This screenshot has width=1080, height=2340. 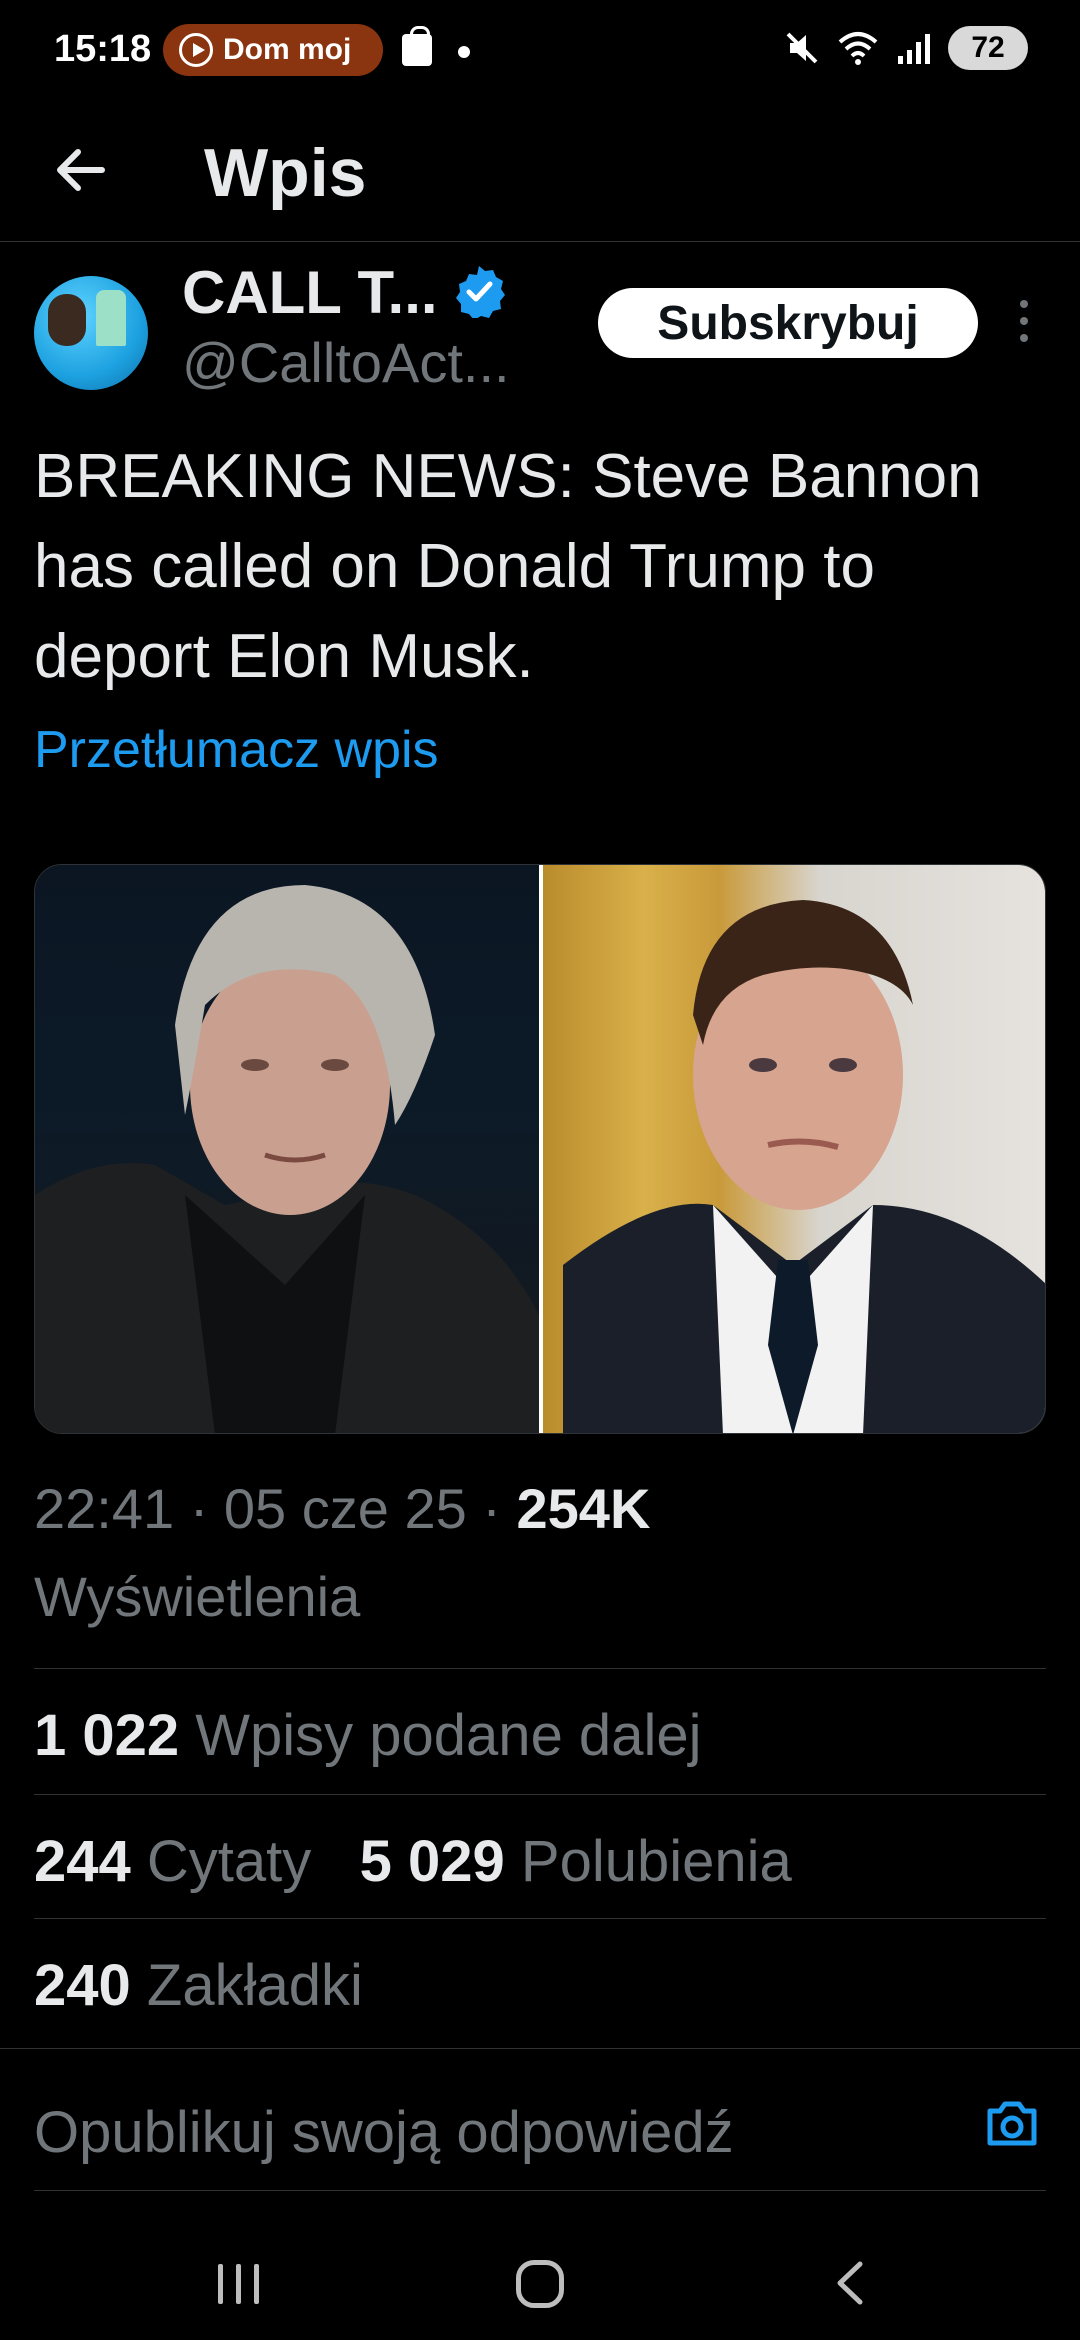 I want to click on quotes-likes-stat: 244 Cytaty 5 029 Polubienia, so click(x=413, y=1861).